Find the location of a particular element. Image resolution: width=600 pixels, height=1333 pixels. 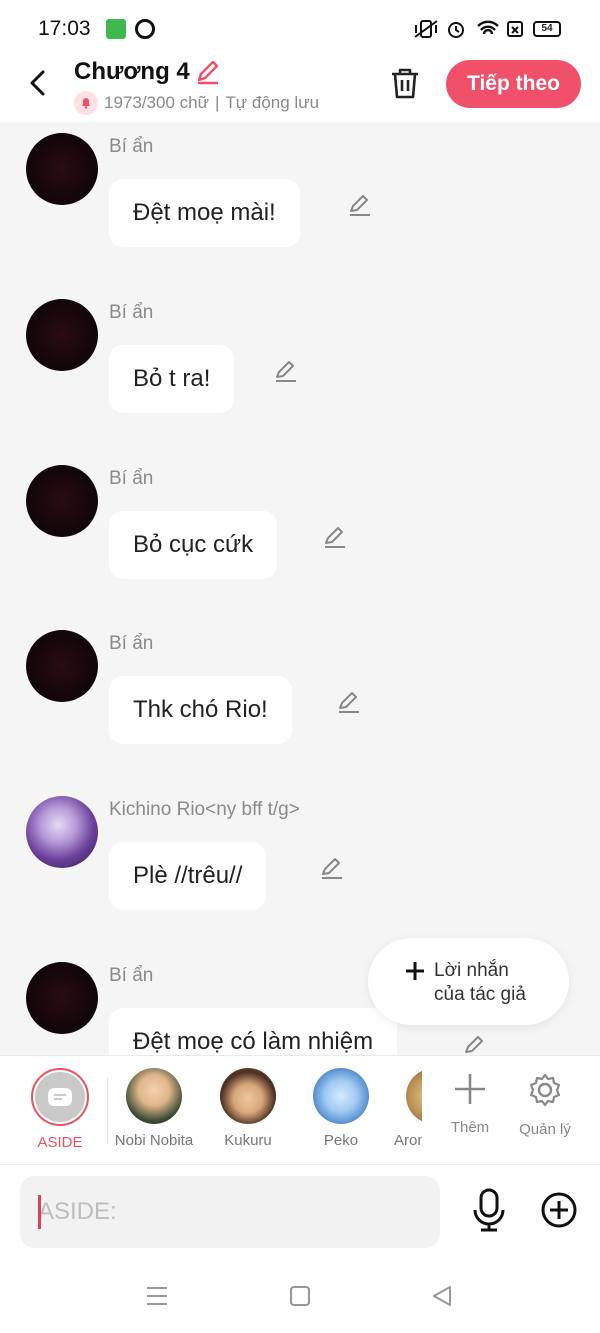

microphone-icon is located at coordinates (489, 1210).